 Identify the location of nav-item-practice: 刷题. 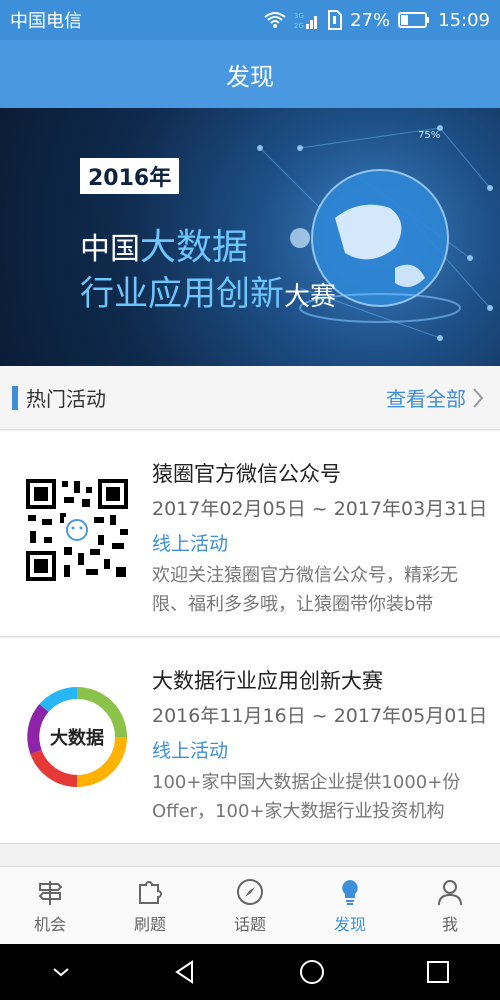
(150, 905).